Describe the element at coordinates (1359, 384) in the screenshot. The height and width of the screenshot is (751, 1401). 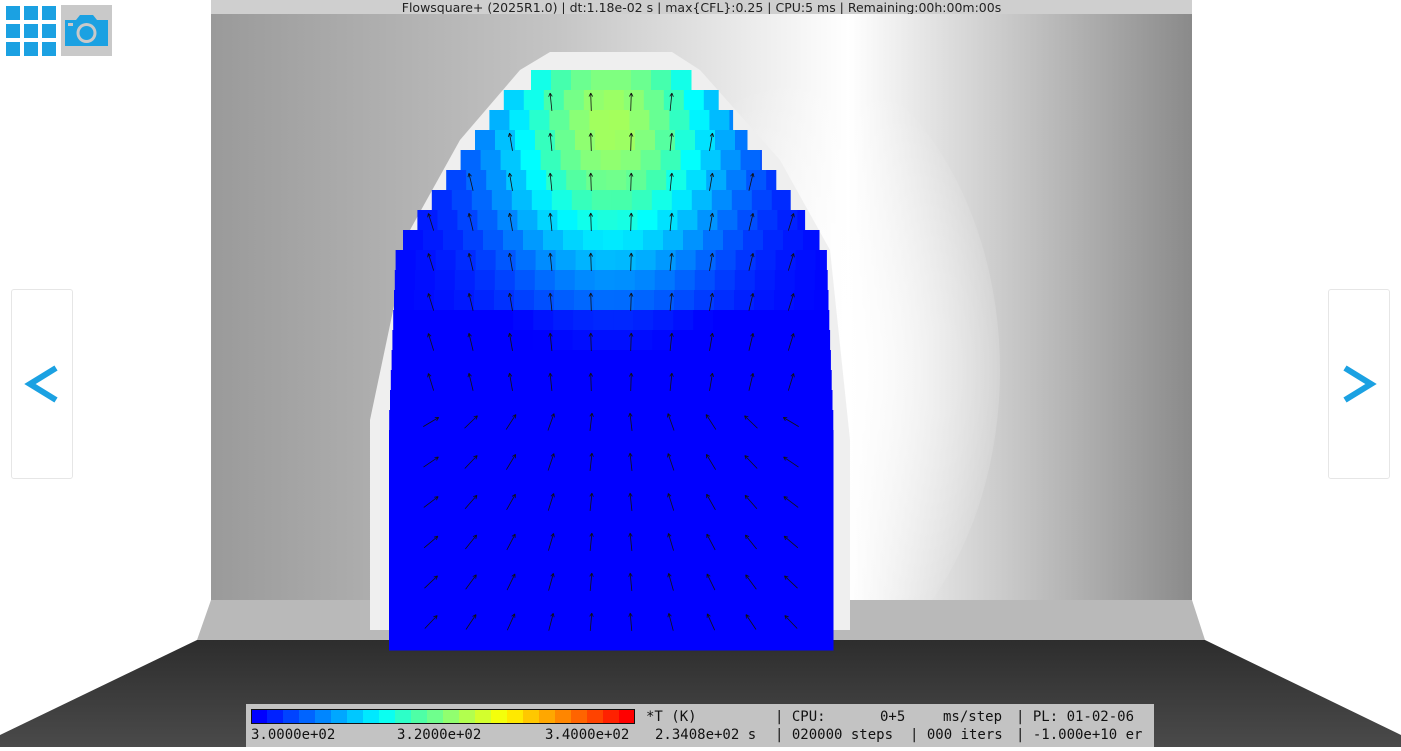
I see `next-button: >` at that location.